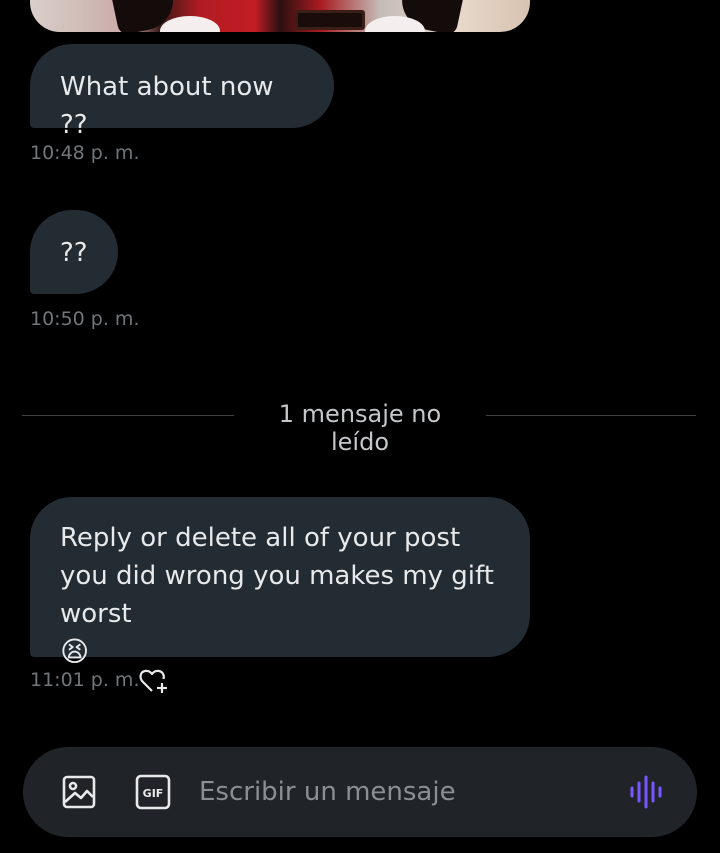 This screenshot has height=853, width=720. Describe the element at coordinates (409, 792) in the screenshot. I see `message-input` at that location.